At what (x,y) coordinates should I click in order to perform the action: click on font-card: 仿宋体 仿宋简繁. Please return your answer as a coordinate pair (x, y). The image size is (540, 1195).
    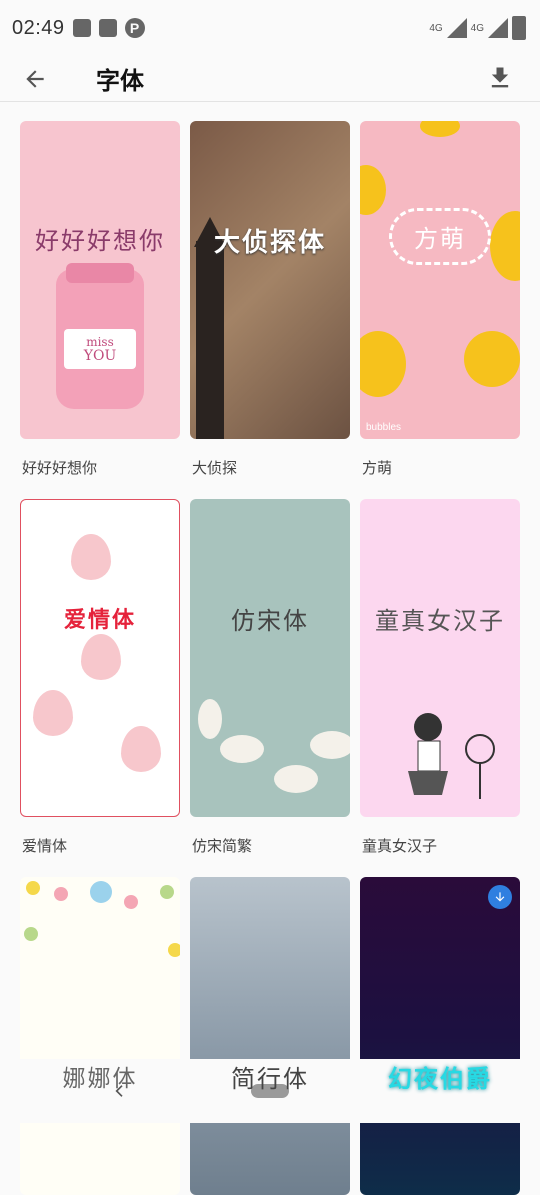
    Looking at the image, I should click on (270, 677).